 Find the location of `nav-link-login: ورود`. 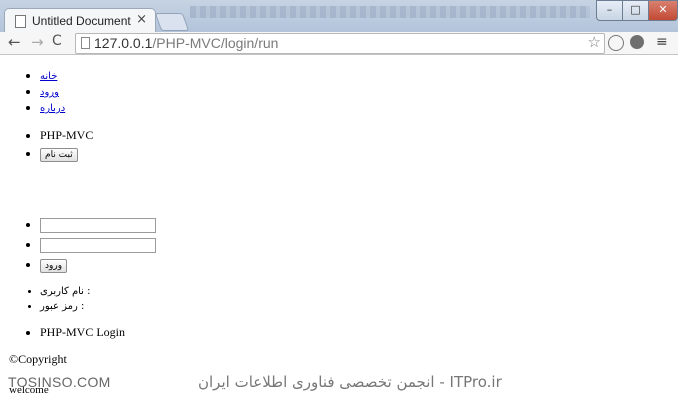

nav-link-login: ورود is located at coordinates (49, 92).